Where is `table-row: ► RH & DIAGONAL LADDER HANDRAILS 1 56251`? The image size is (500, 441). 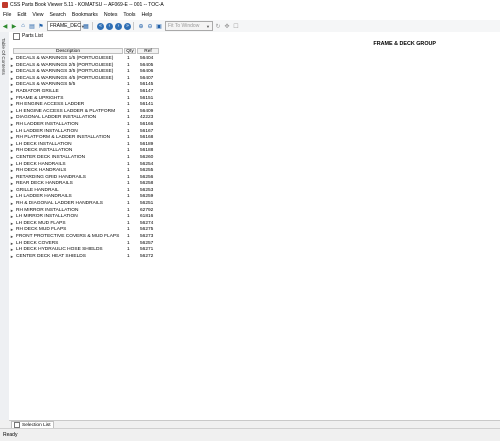
table-row: ► RH & DIAGONAL LADDER HANDRAILS 1 56251 is located at coordinates (89, 204).